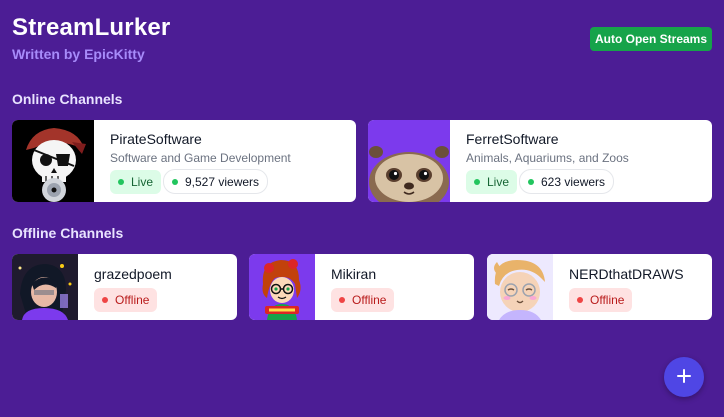 Image resolution: width=724 pixels, height=417 pixels. I want to click on channel-name: Mikiran, so click(354, 274).